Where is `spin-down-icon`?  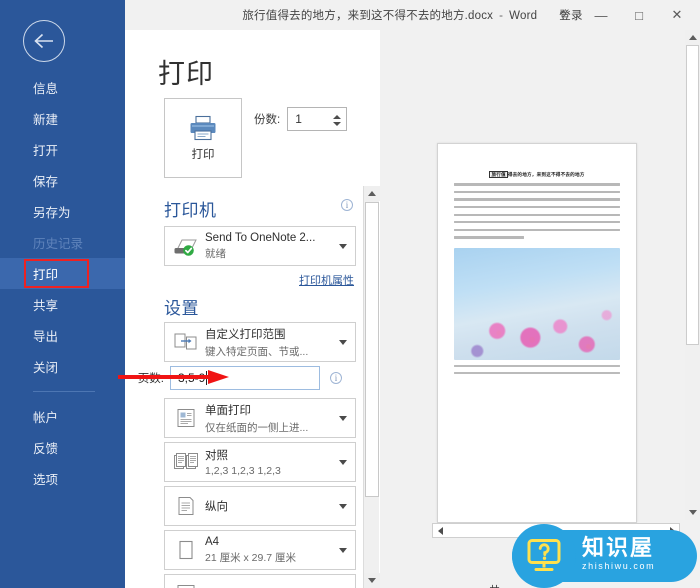
spin-down-icon is located at coordinates (337, 123).